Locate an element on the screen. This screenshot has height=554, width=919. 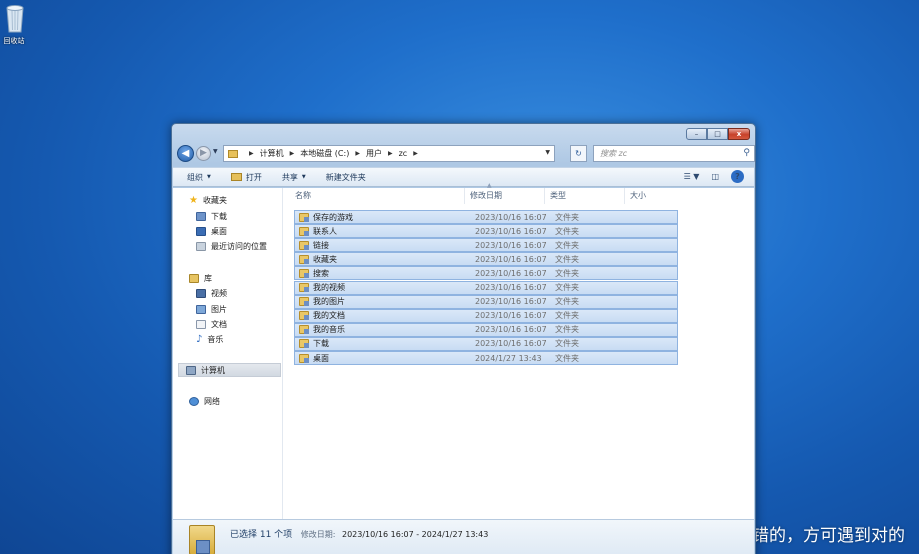
breadcrumb-local-disk: 本地磁盘 (C:) is located at coordinates (324, 153).